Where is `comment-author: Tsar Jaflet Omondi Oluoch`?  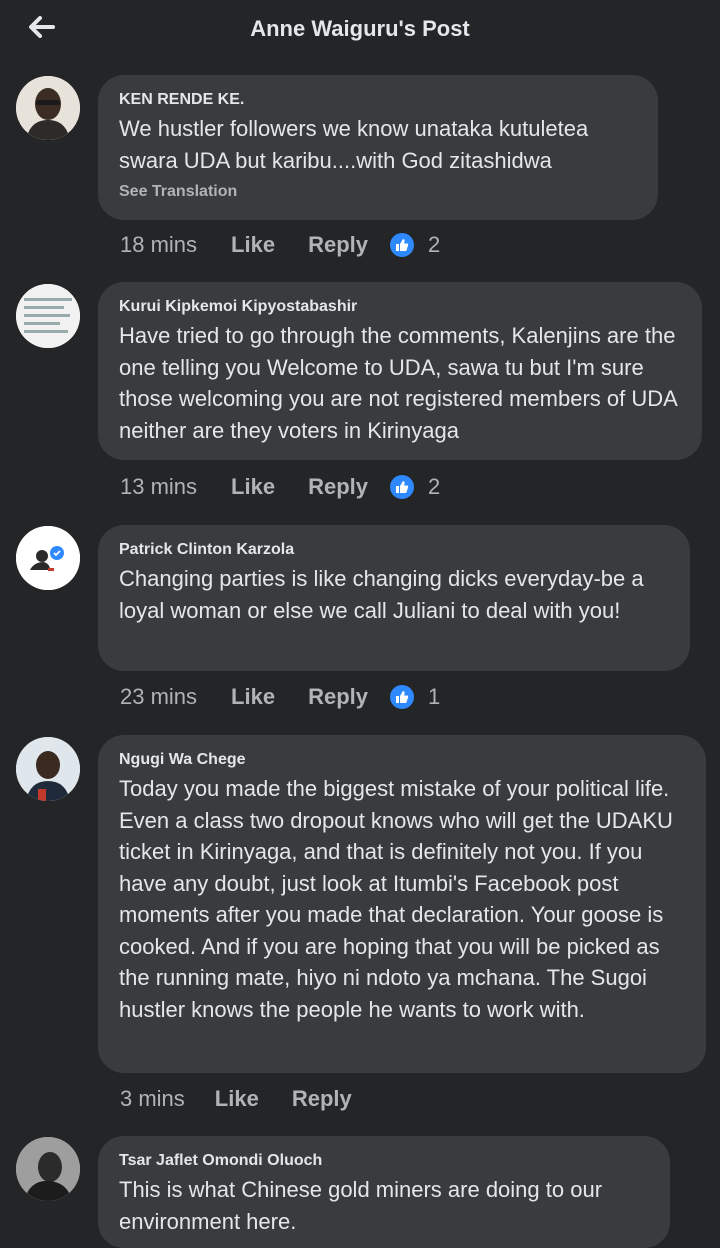 comment-author: Tsar Jaflet Omondi Oluoch is located at coordinates (383, 1161).